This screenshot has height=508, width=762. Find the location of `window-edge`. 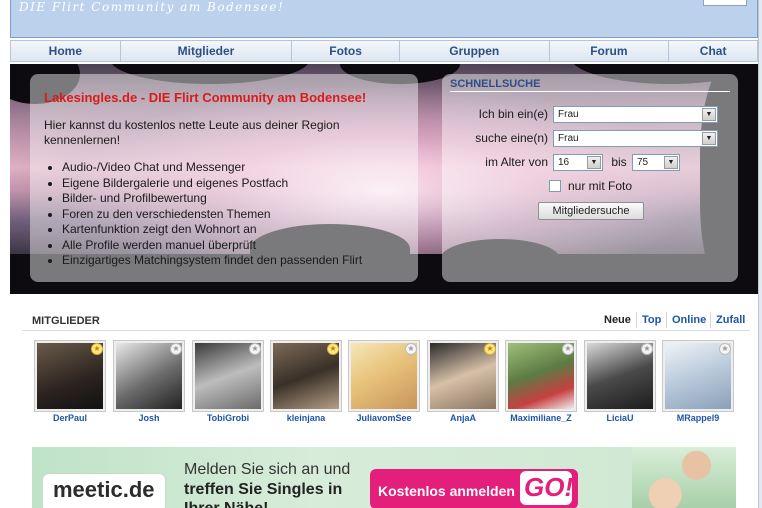

window-edge is located at coordinates (760, 254).